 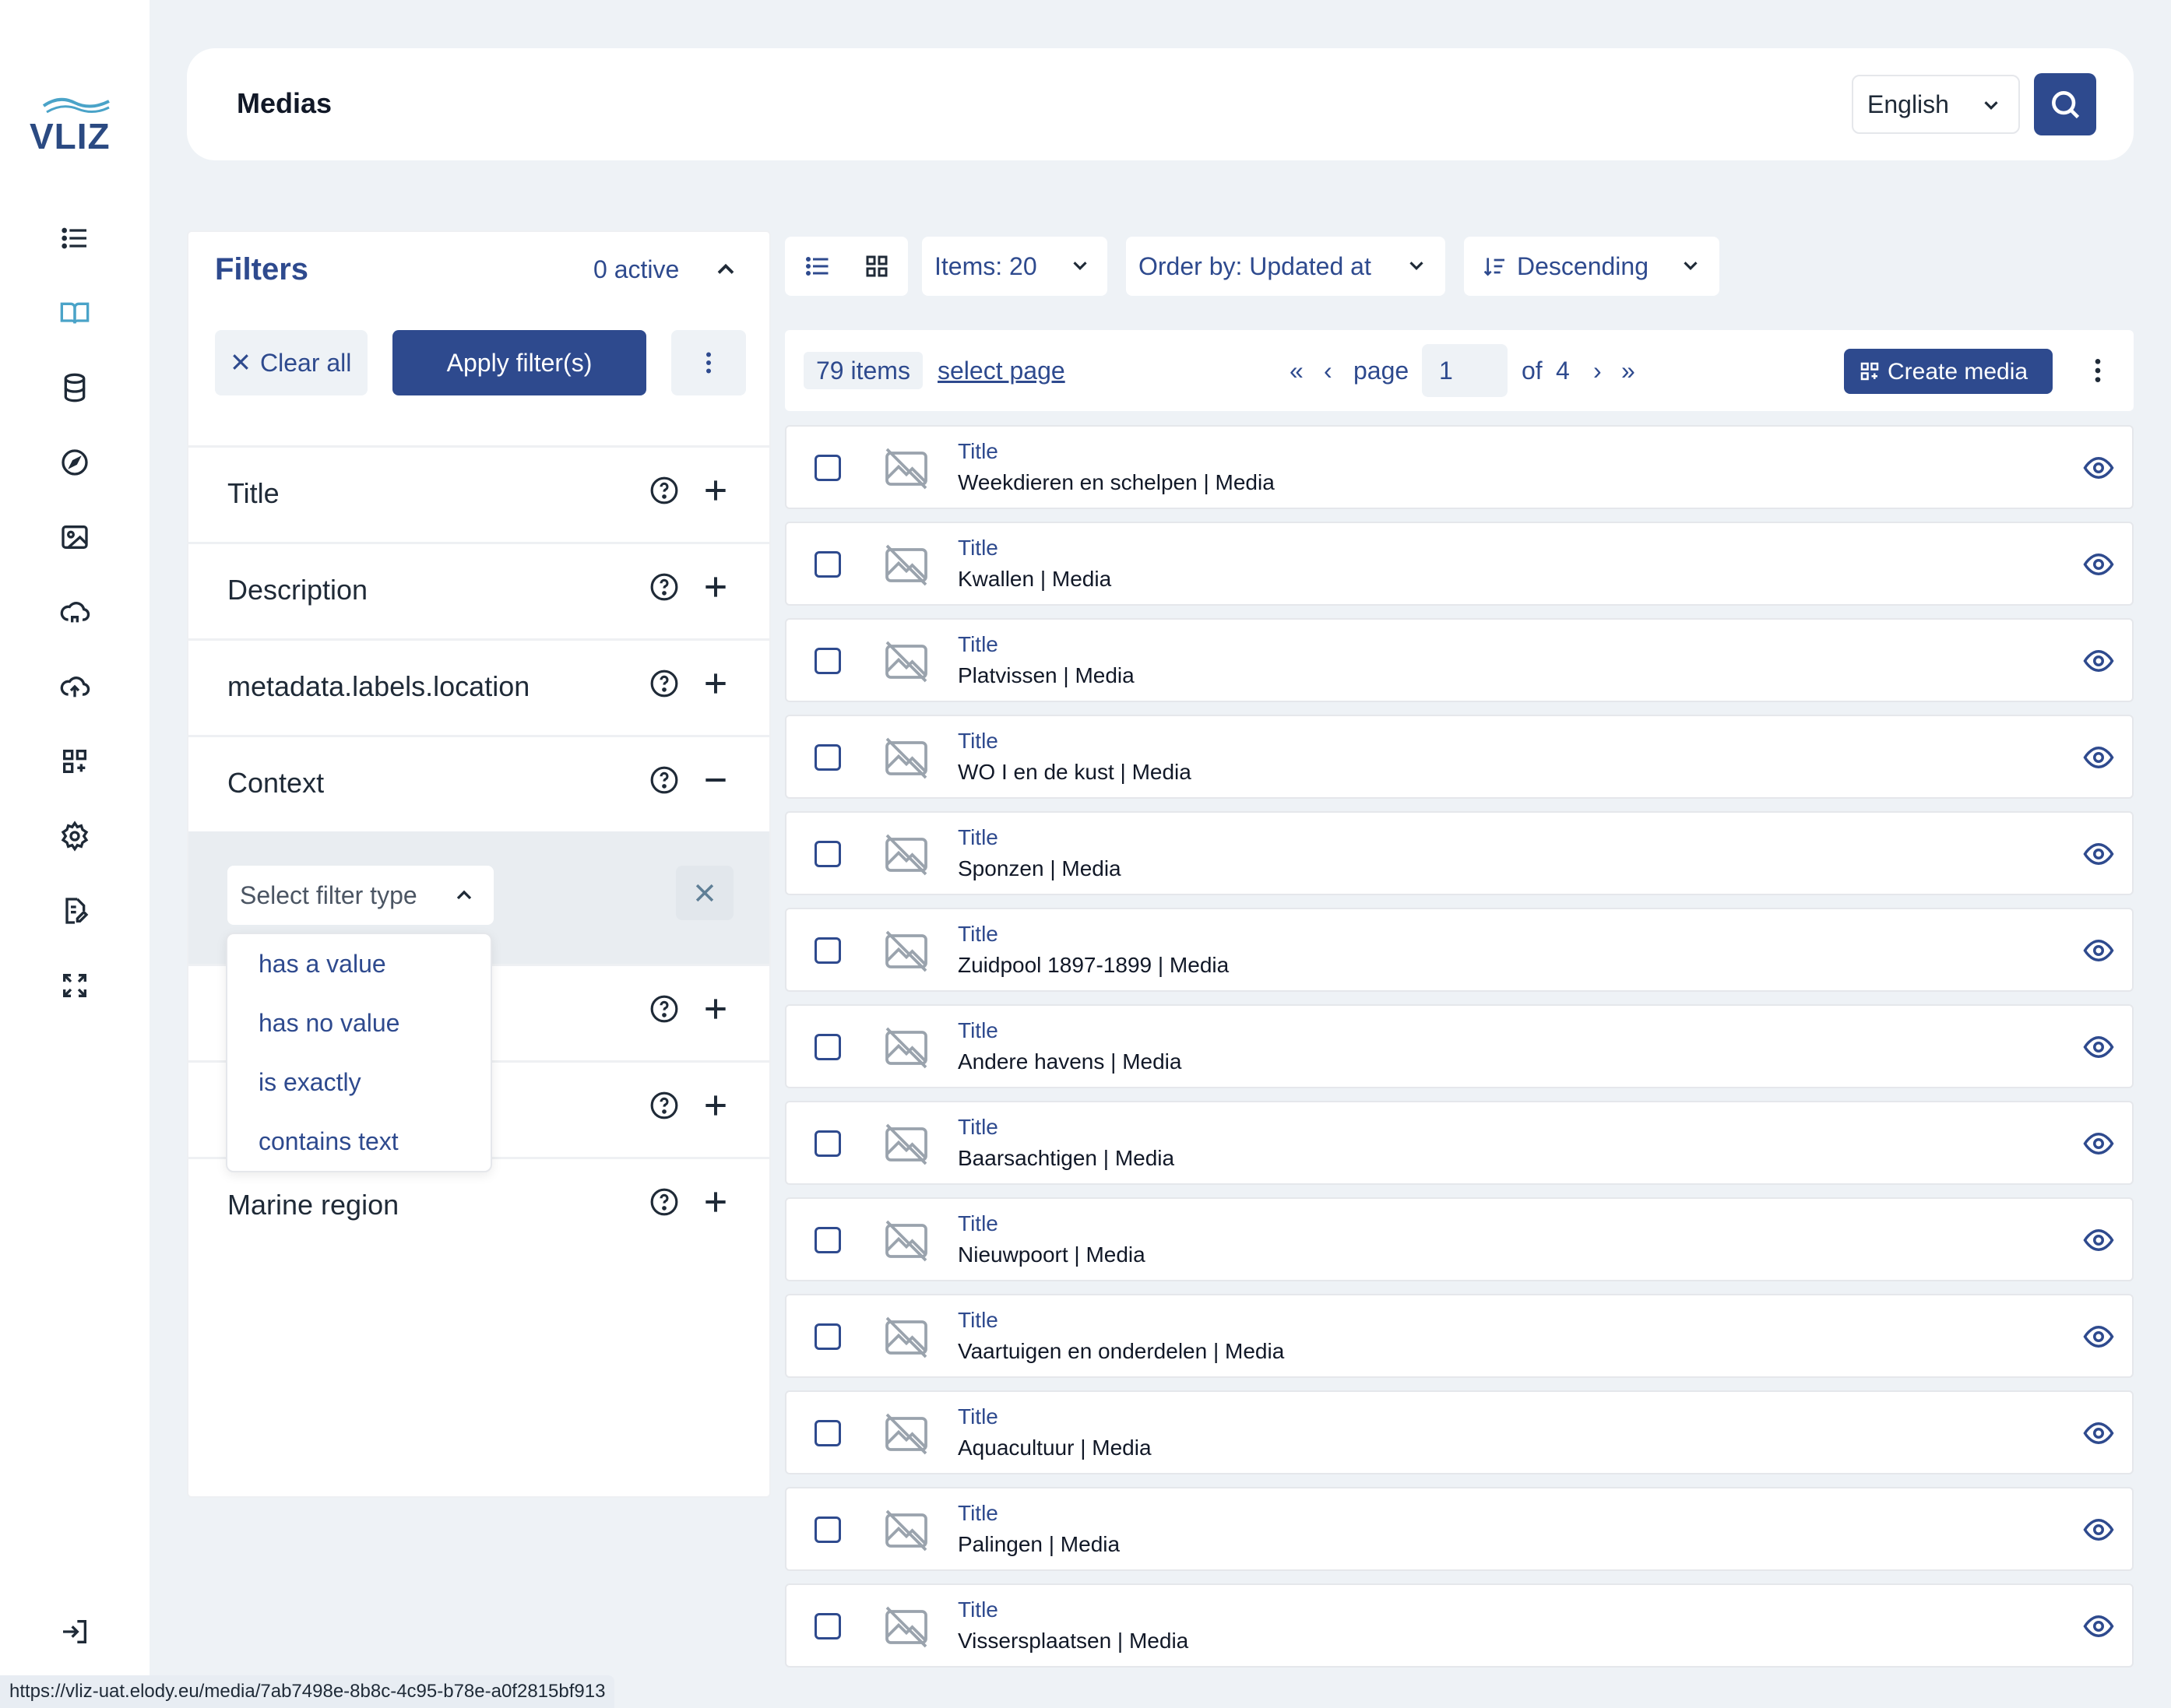 I want to click on book-icon, so click(x=74, y=313).